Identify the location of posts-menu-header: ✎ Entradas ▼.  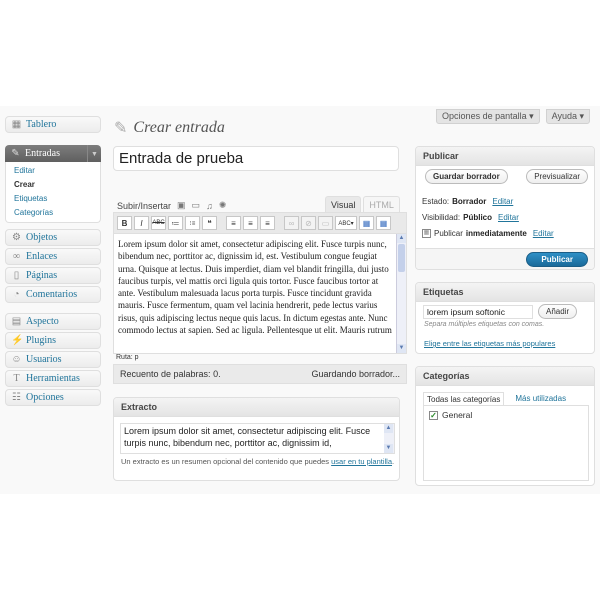
(53, 153).